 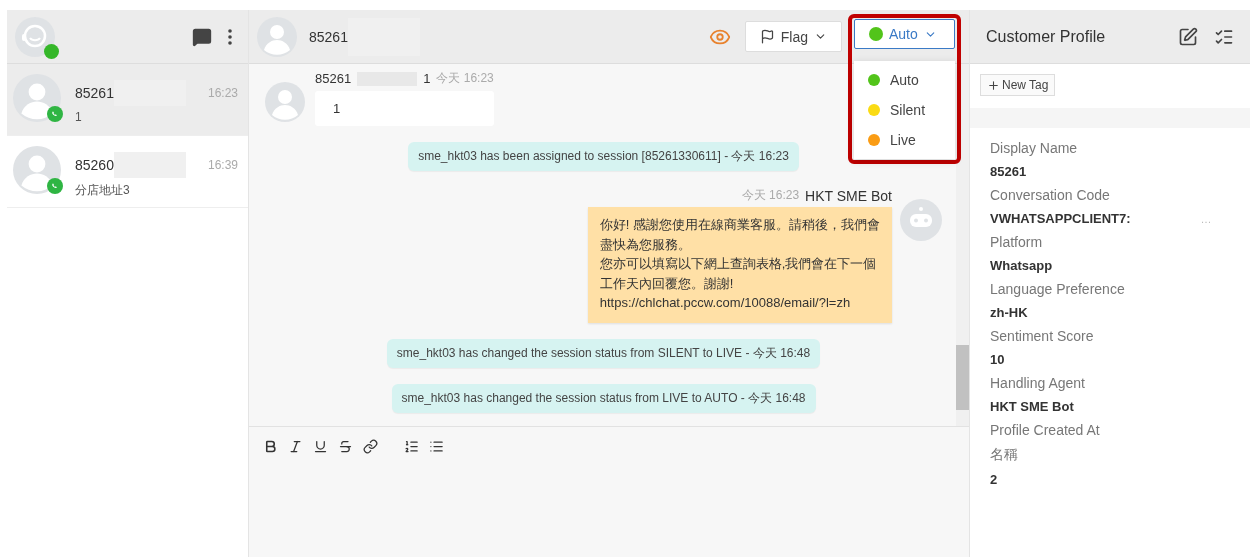 I want to click on new-tag-button: New Tag, so click(x=1018, y=85).